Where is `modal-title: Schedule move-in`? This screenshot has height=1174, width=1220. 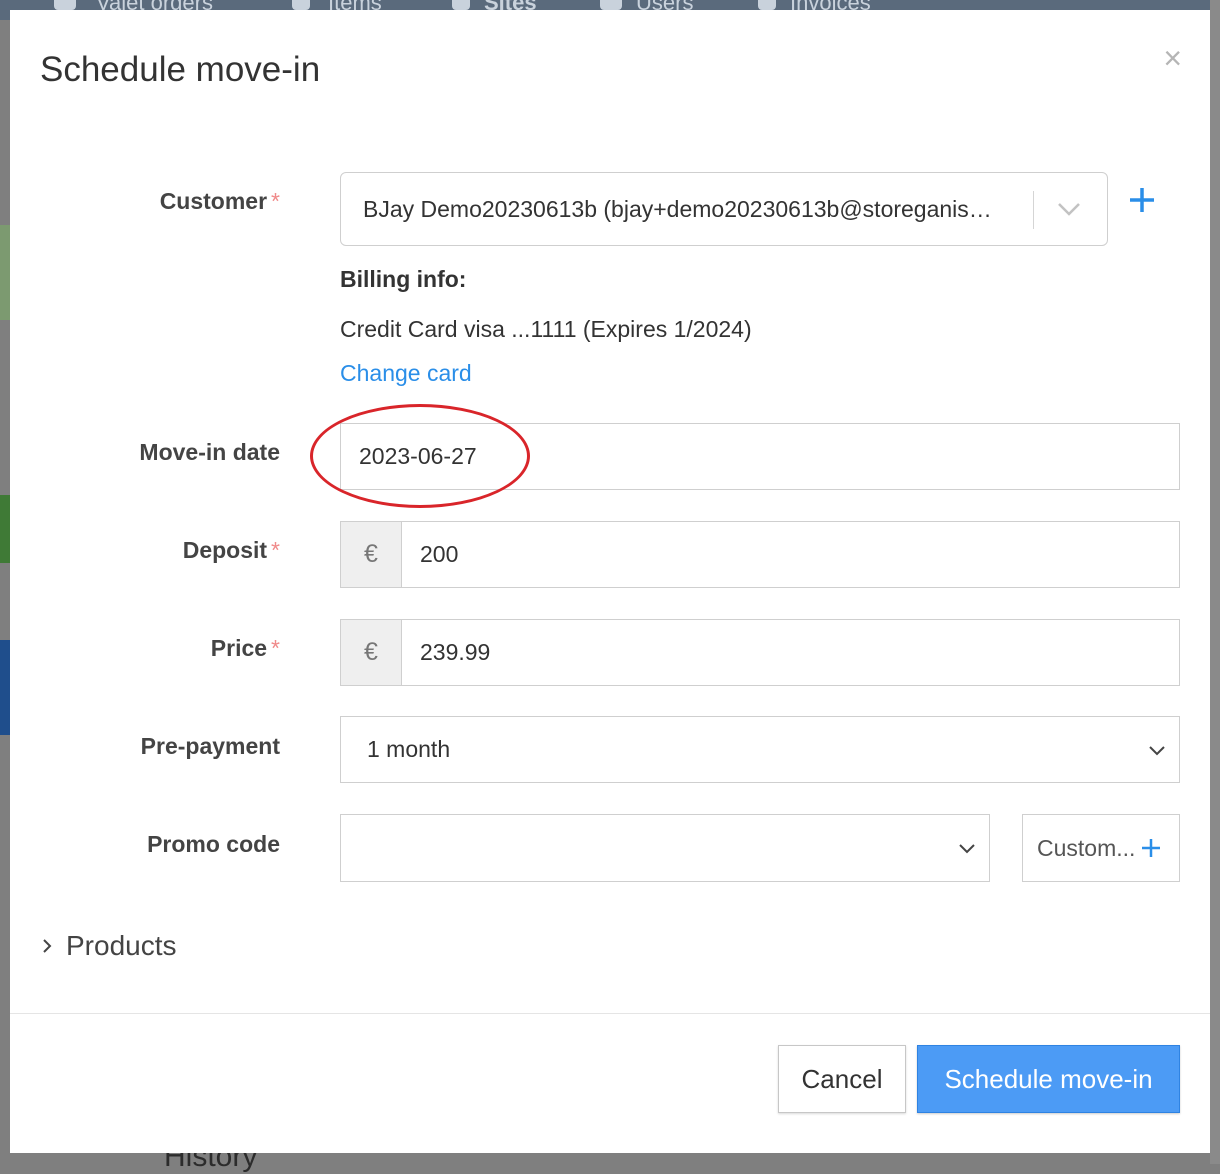
modal-title: Schedule move-in is located at coordinates (180, 69).